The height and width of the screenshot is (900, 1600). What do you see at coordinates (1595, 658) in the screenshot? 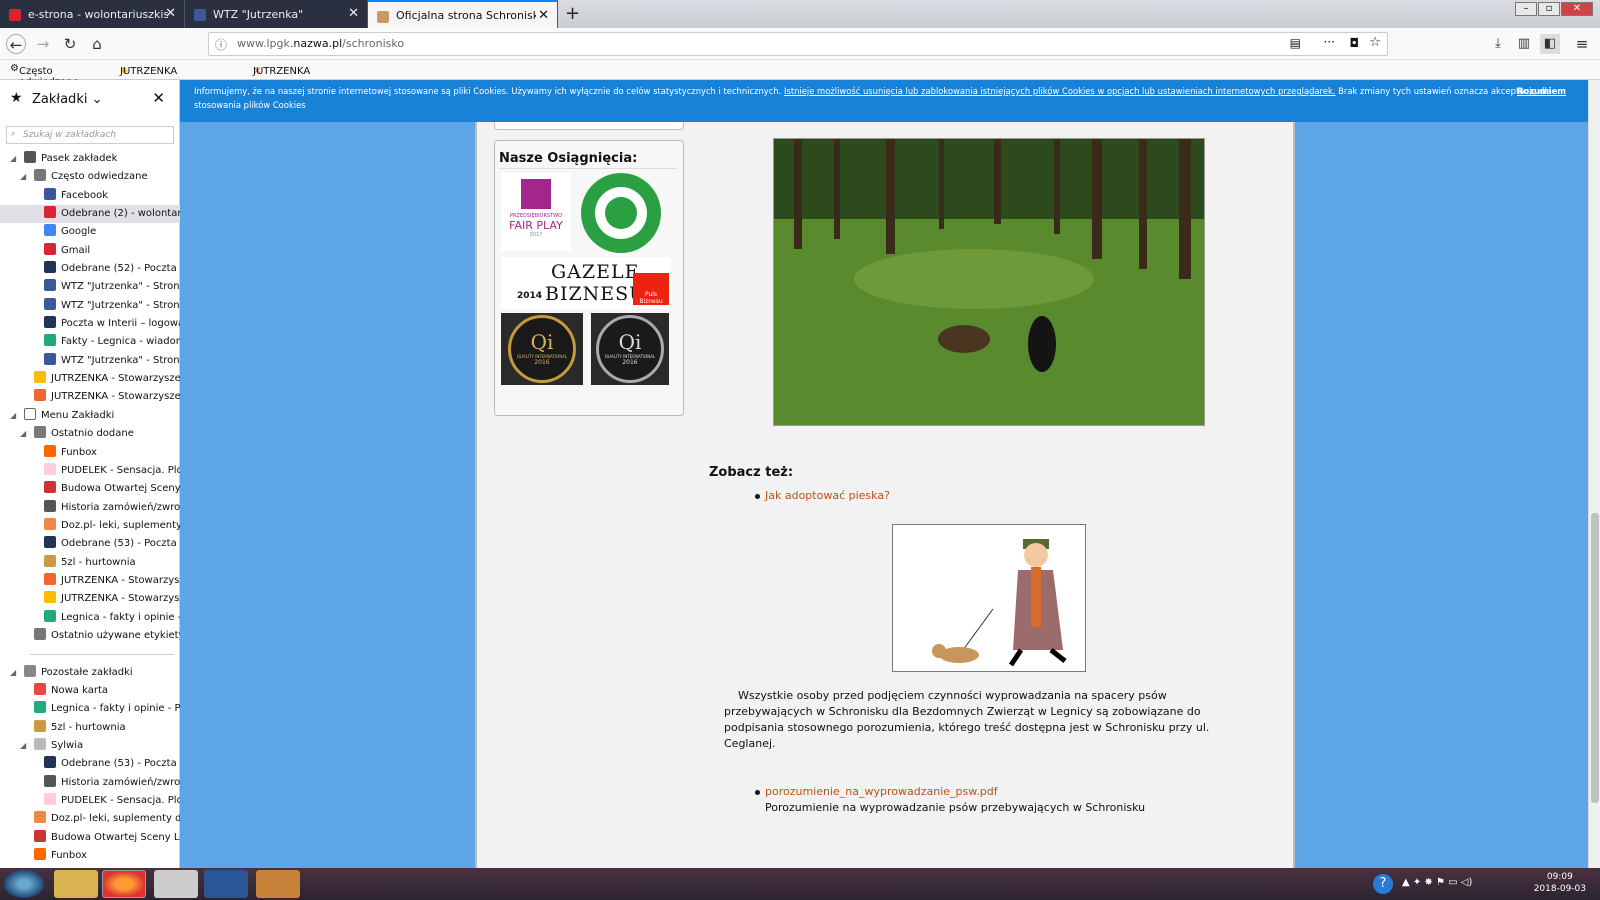
I see `scrollbar-thumb` at bounding box center [1595, 658].